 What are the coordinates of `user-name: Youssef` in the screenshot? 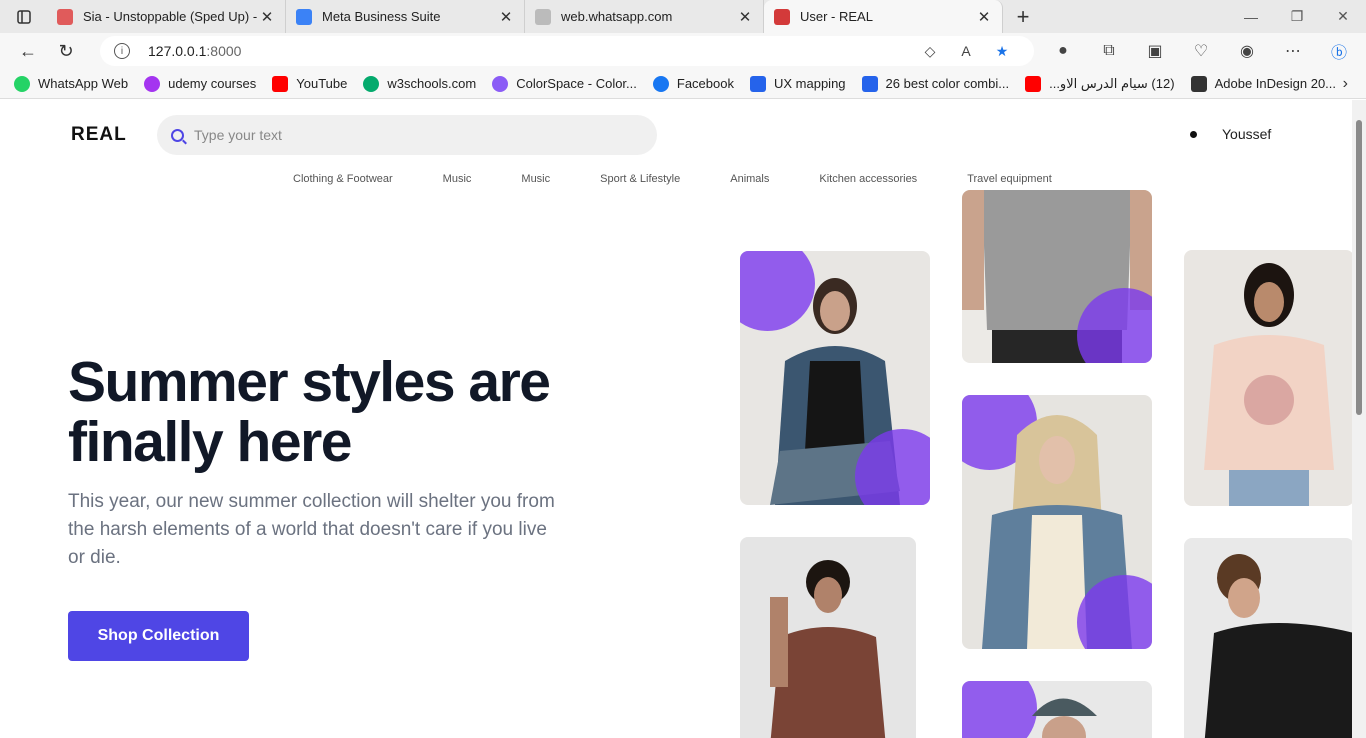 It's located at (1247, 134).